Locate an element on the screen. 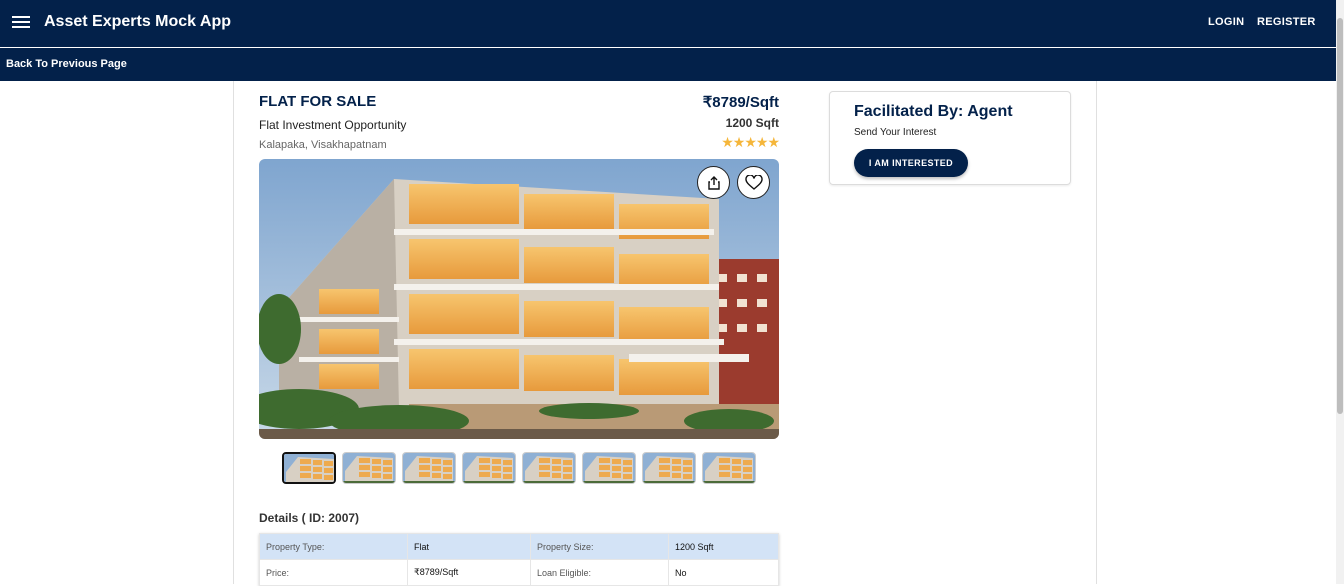  table-cell-value: Flat is located at coordinates (469, 546).